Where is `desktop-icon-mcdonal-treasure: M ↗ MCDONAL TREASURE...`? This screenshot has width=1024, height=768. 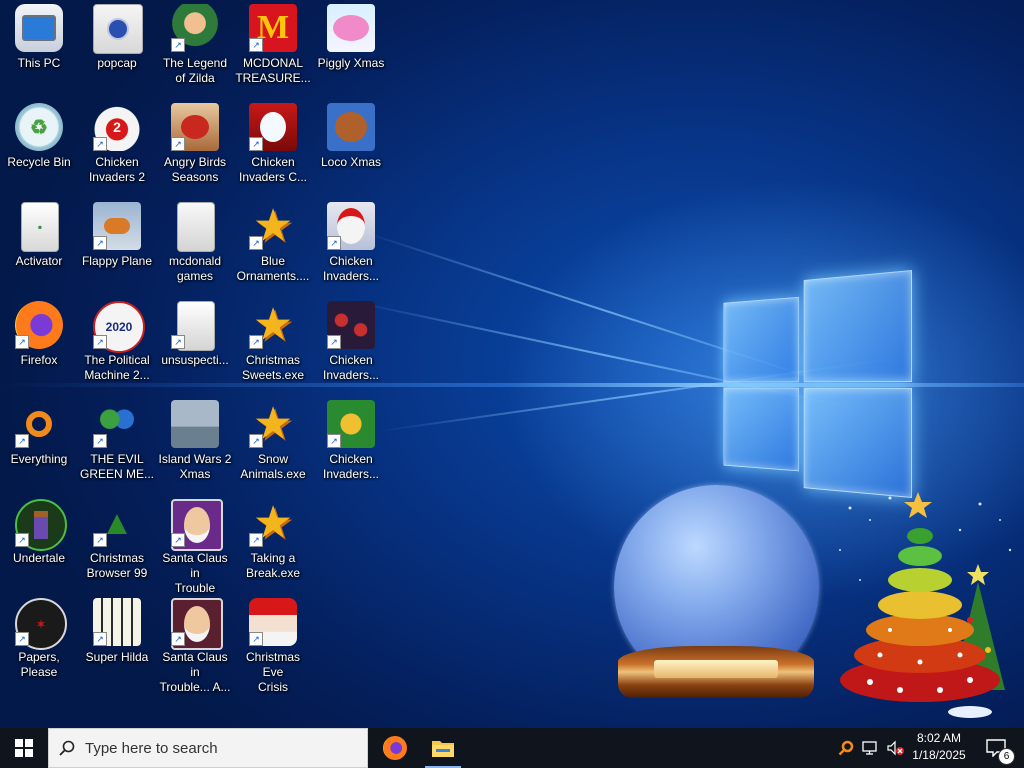
desktop-icon-mcdonal-treasure: M ↗ MCDONAL TREASURE... is located at coordinates (273, 47).